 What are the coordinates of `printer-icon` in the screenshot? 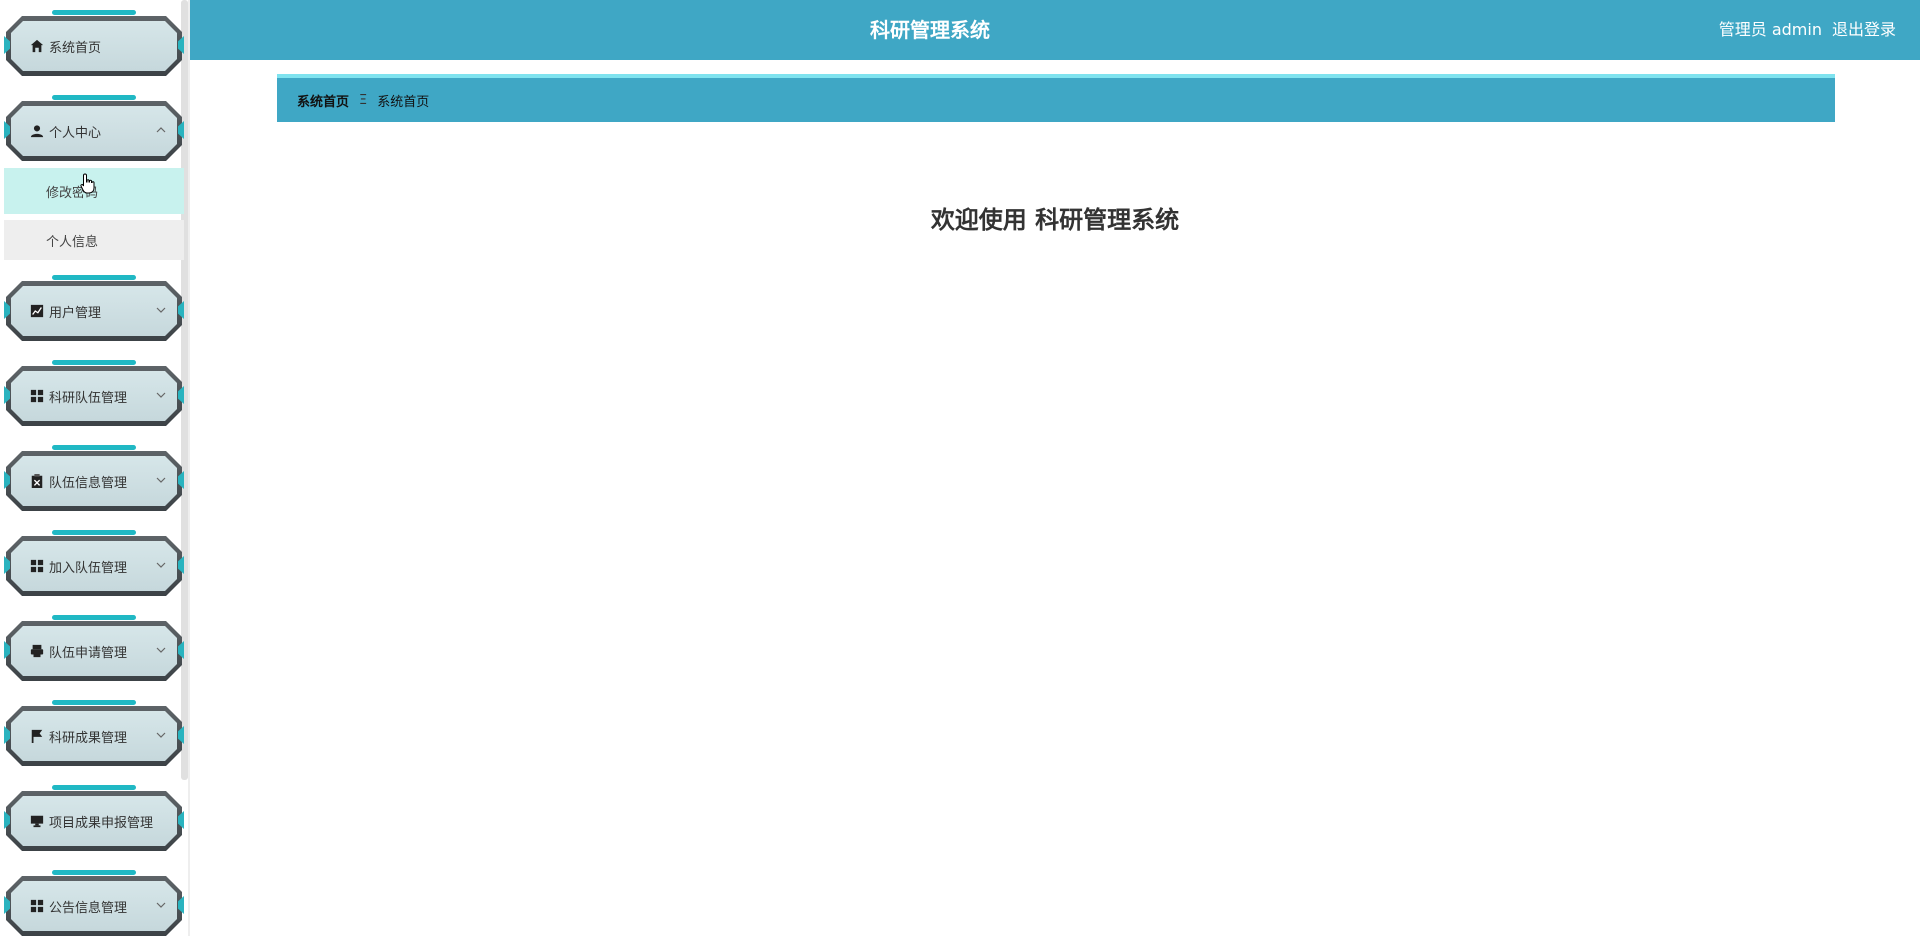 It's located at (37, 651).